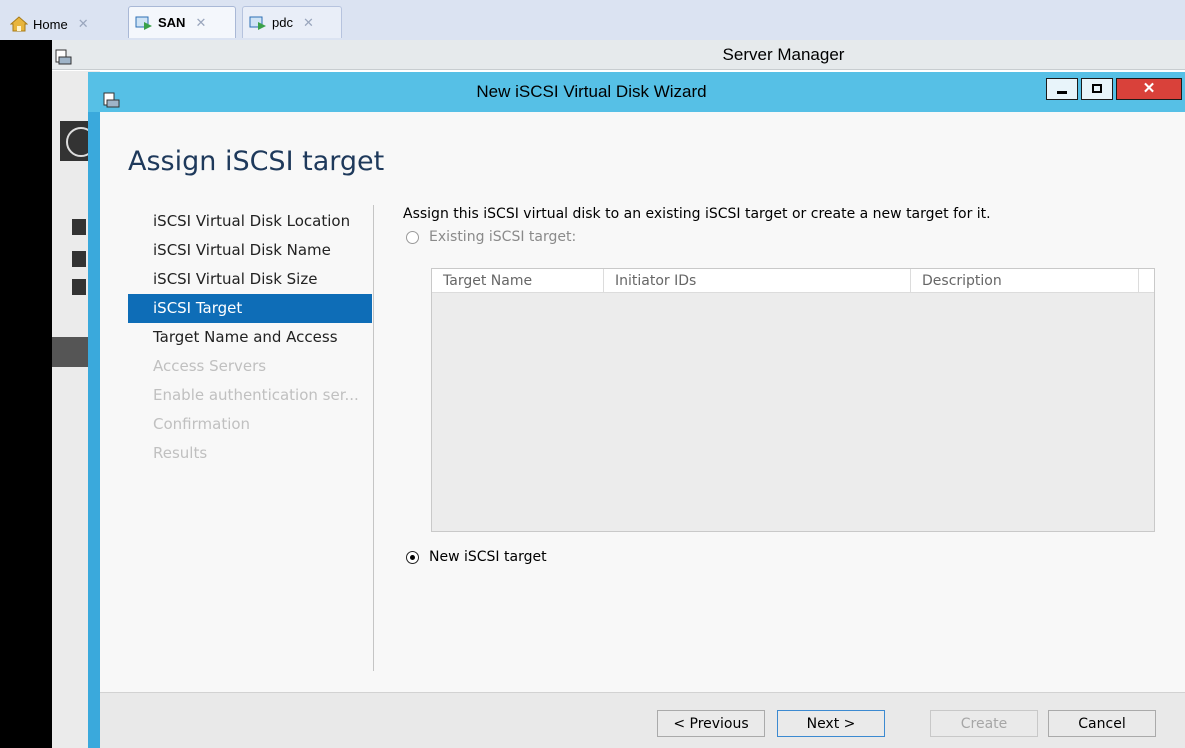 The image size is (1185, 748). I want to click on host-tab-home: Home ✕, so click(49, 24).